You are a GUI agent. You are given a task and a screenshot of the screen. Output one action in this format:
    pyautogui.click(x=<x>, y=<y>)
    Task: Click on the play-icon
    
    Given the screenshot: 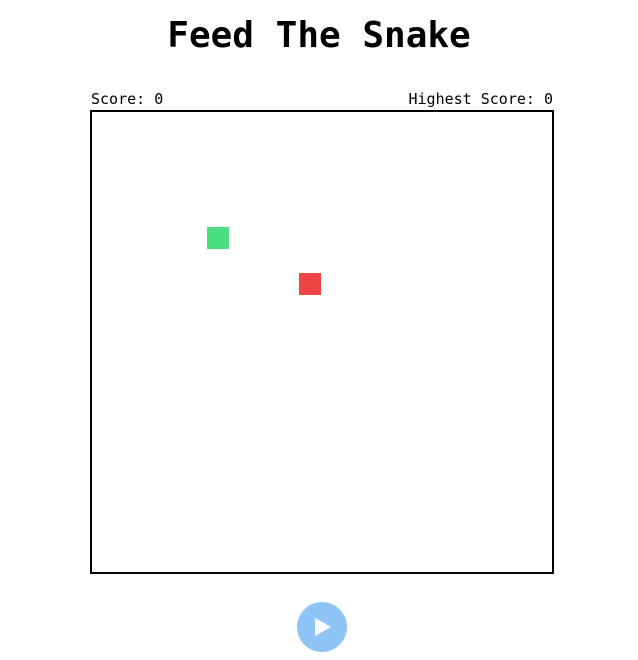 What is the action you would take?
    pyautogui.click(x=323, y=627)
    